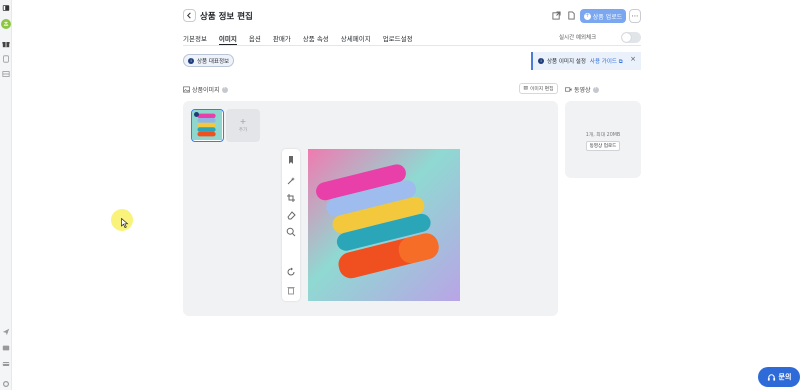 This screenshot has height=390, width=800. What do you see at coordinates (620, 61) in the screenshot?
I see `external-link-icon: ⧉` at bounding box center [620, 61].